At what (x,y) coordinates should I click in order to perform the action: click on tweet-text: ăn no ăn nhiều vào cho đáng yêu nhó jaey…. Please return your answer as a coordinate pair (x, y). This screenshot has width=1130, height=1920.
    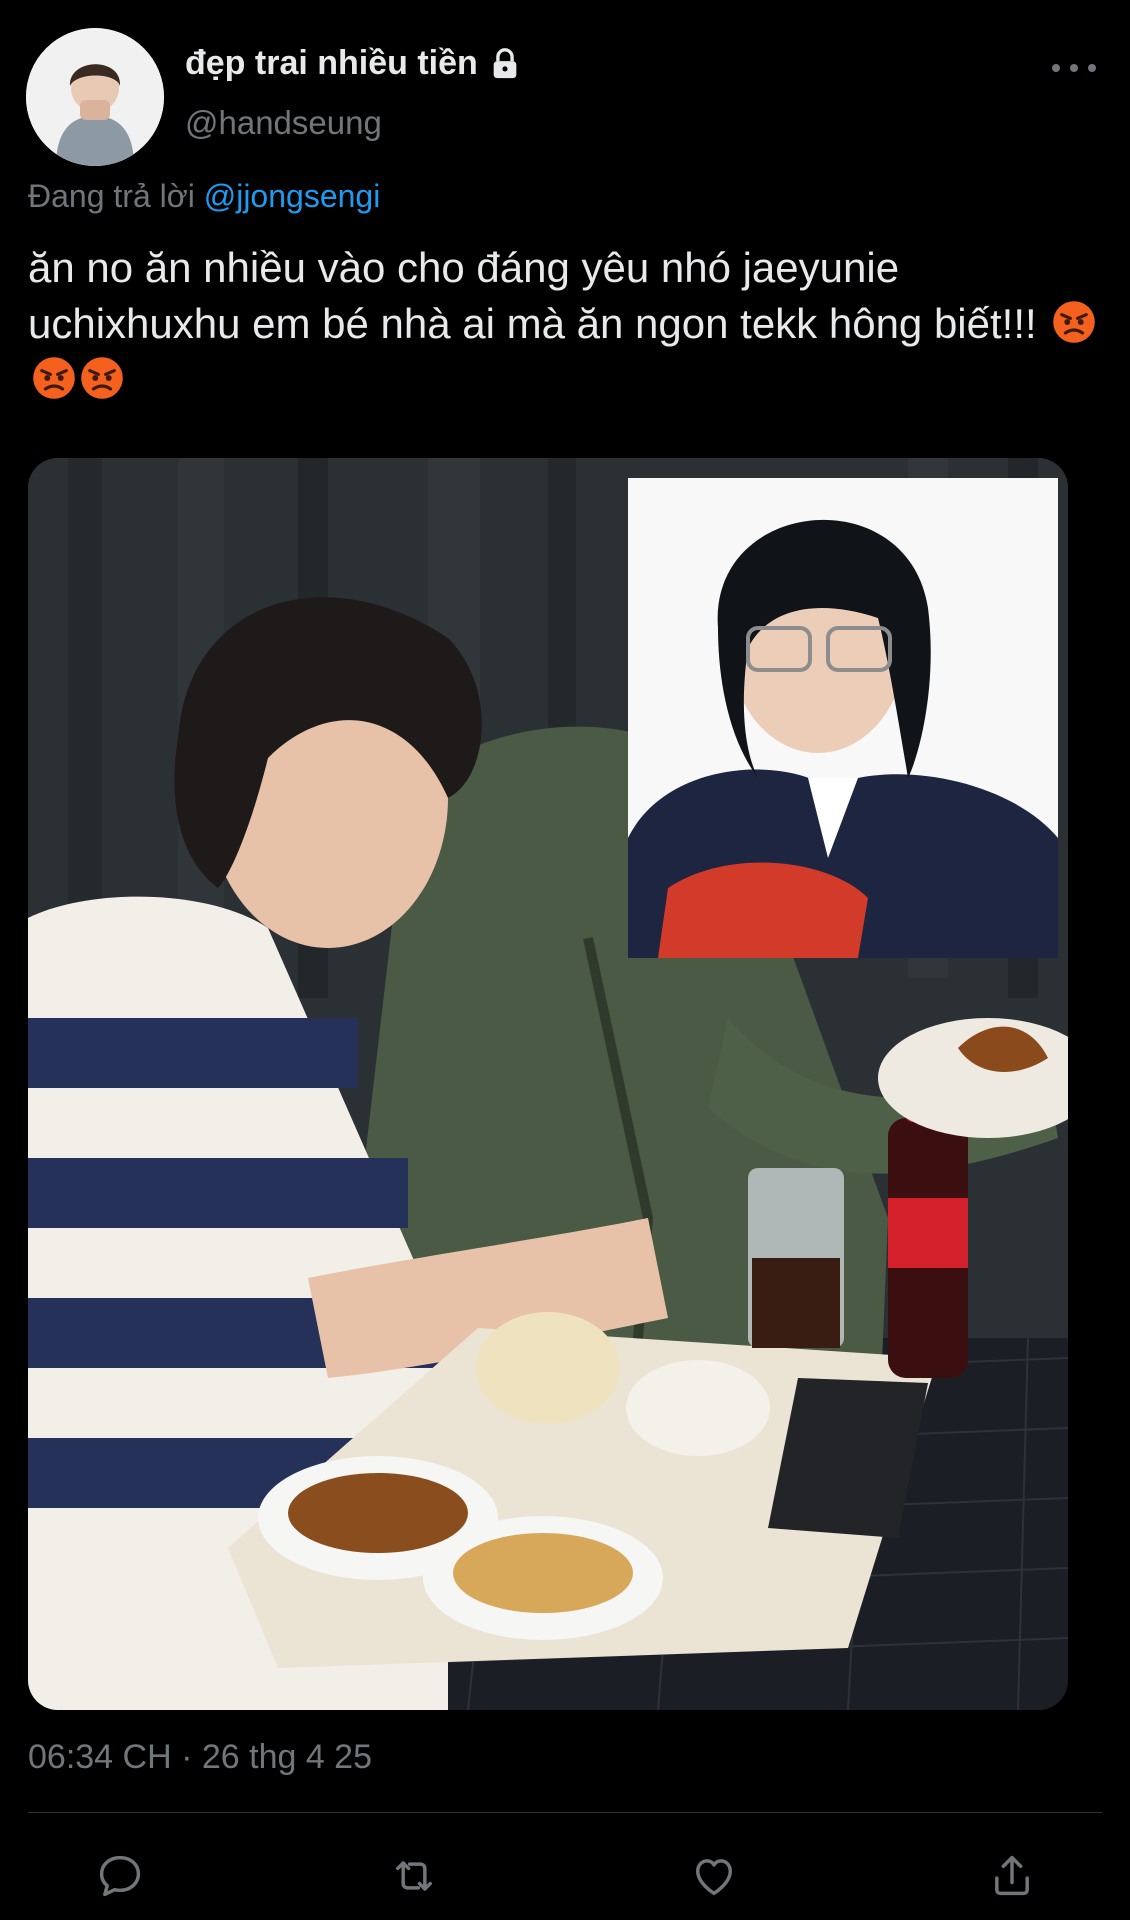
    Looking at the image, I should click on (568, 324).